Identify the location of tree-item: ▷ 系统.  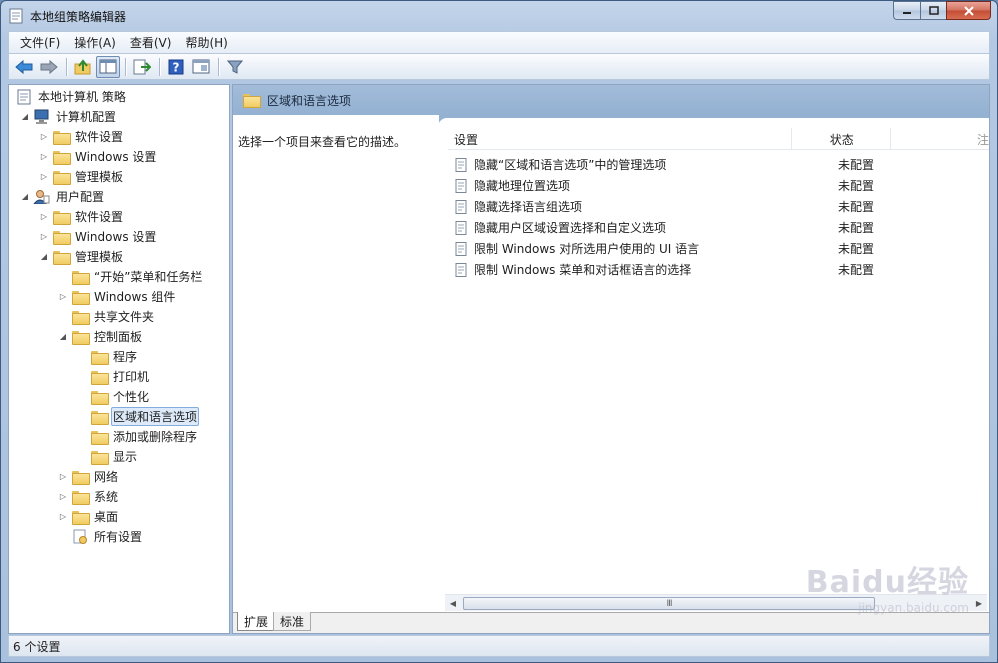
(88, 496).